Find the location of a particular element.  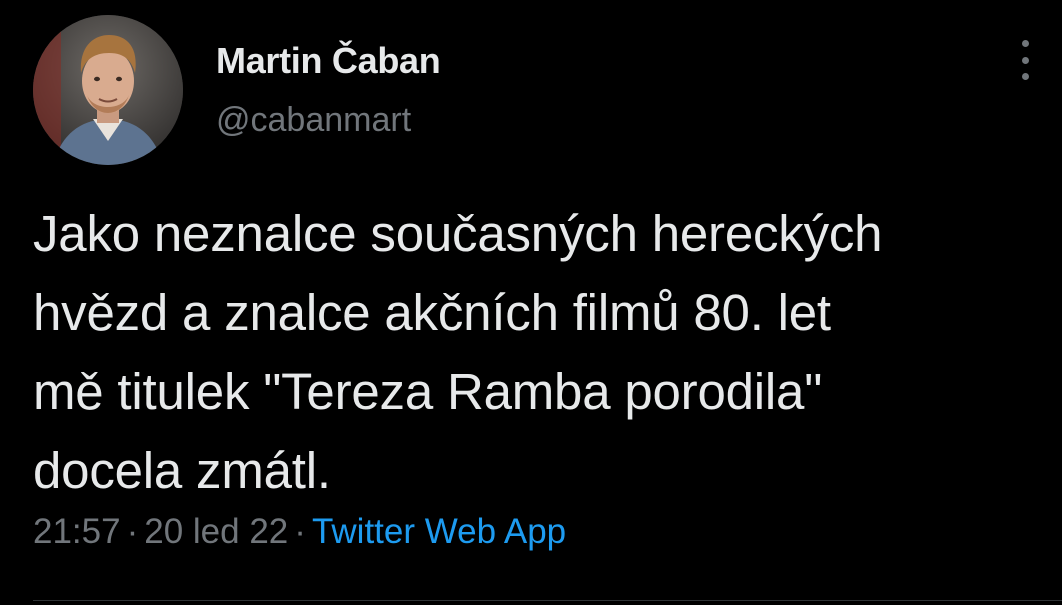

author-avatar is located at coordinates (108, 90).